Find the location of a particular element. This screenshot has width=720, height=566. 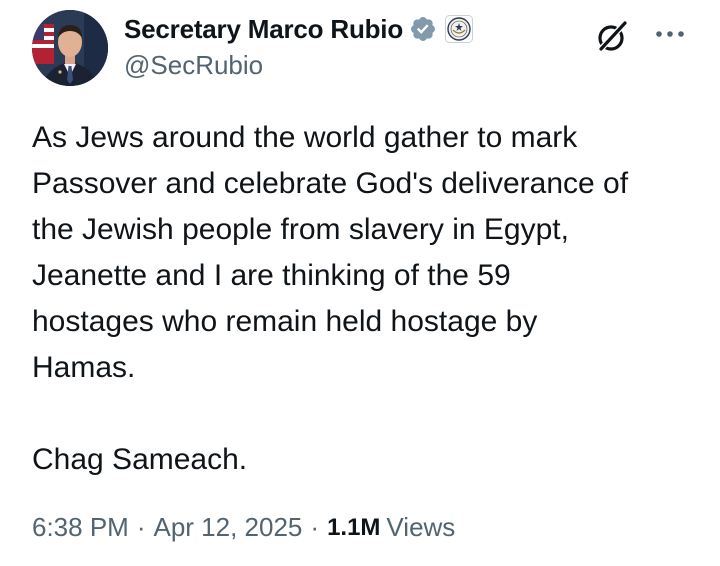

views-label: Views is located at coordinates (420, 527).